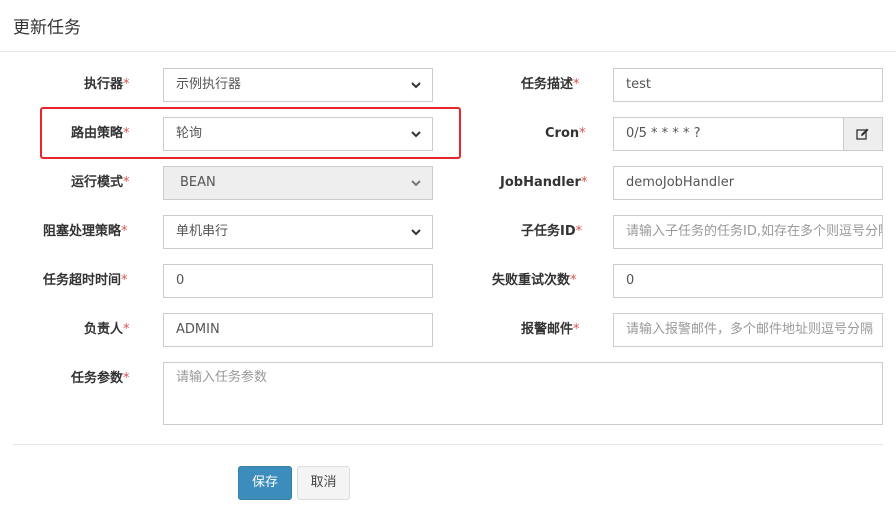 The image size is (896, 530). What do you see at coordinates (448, 444) in the screenshot?
I see `form-divider` at bounding box center [448, 444].